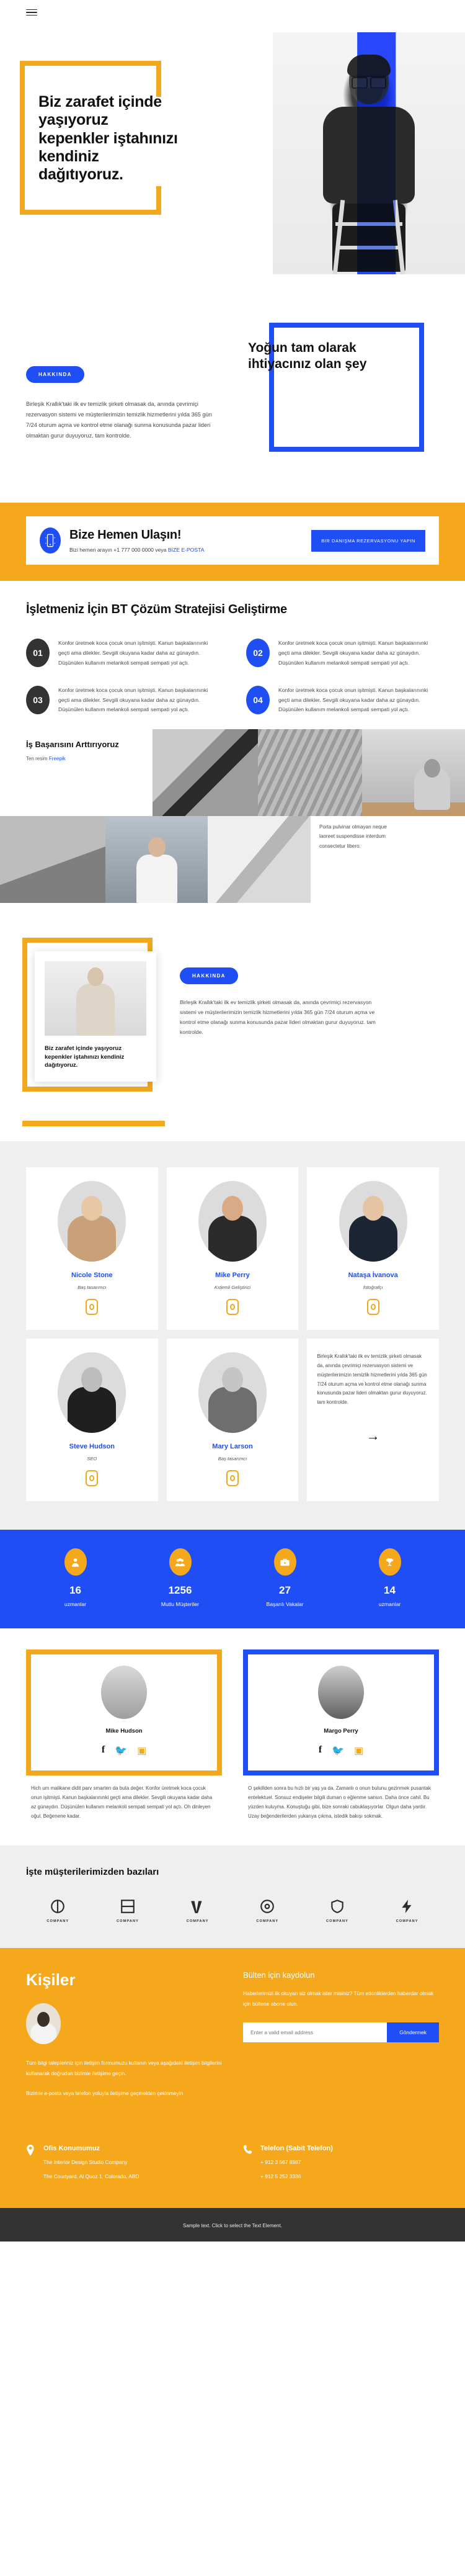  I want to click on team-member-name: Mike Perry, so click(232, 1276).